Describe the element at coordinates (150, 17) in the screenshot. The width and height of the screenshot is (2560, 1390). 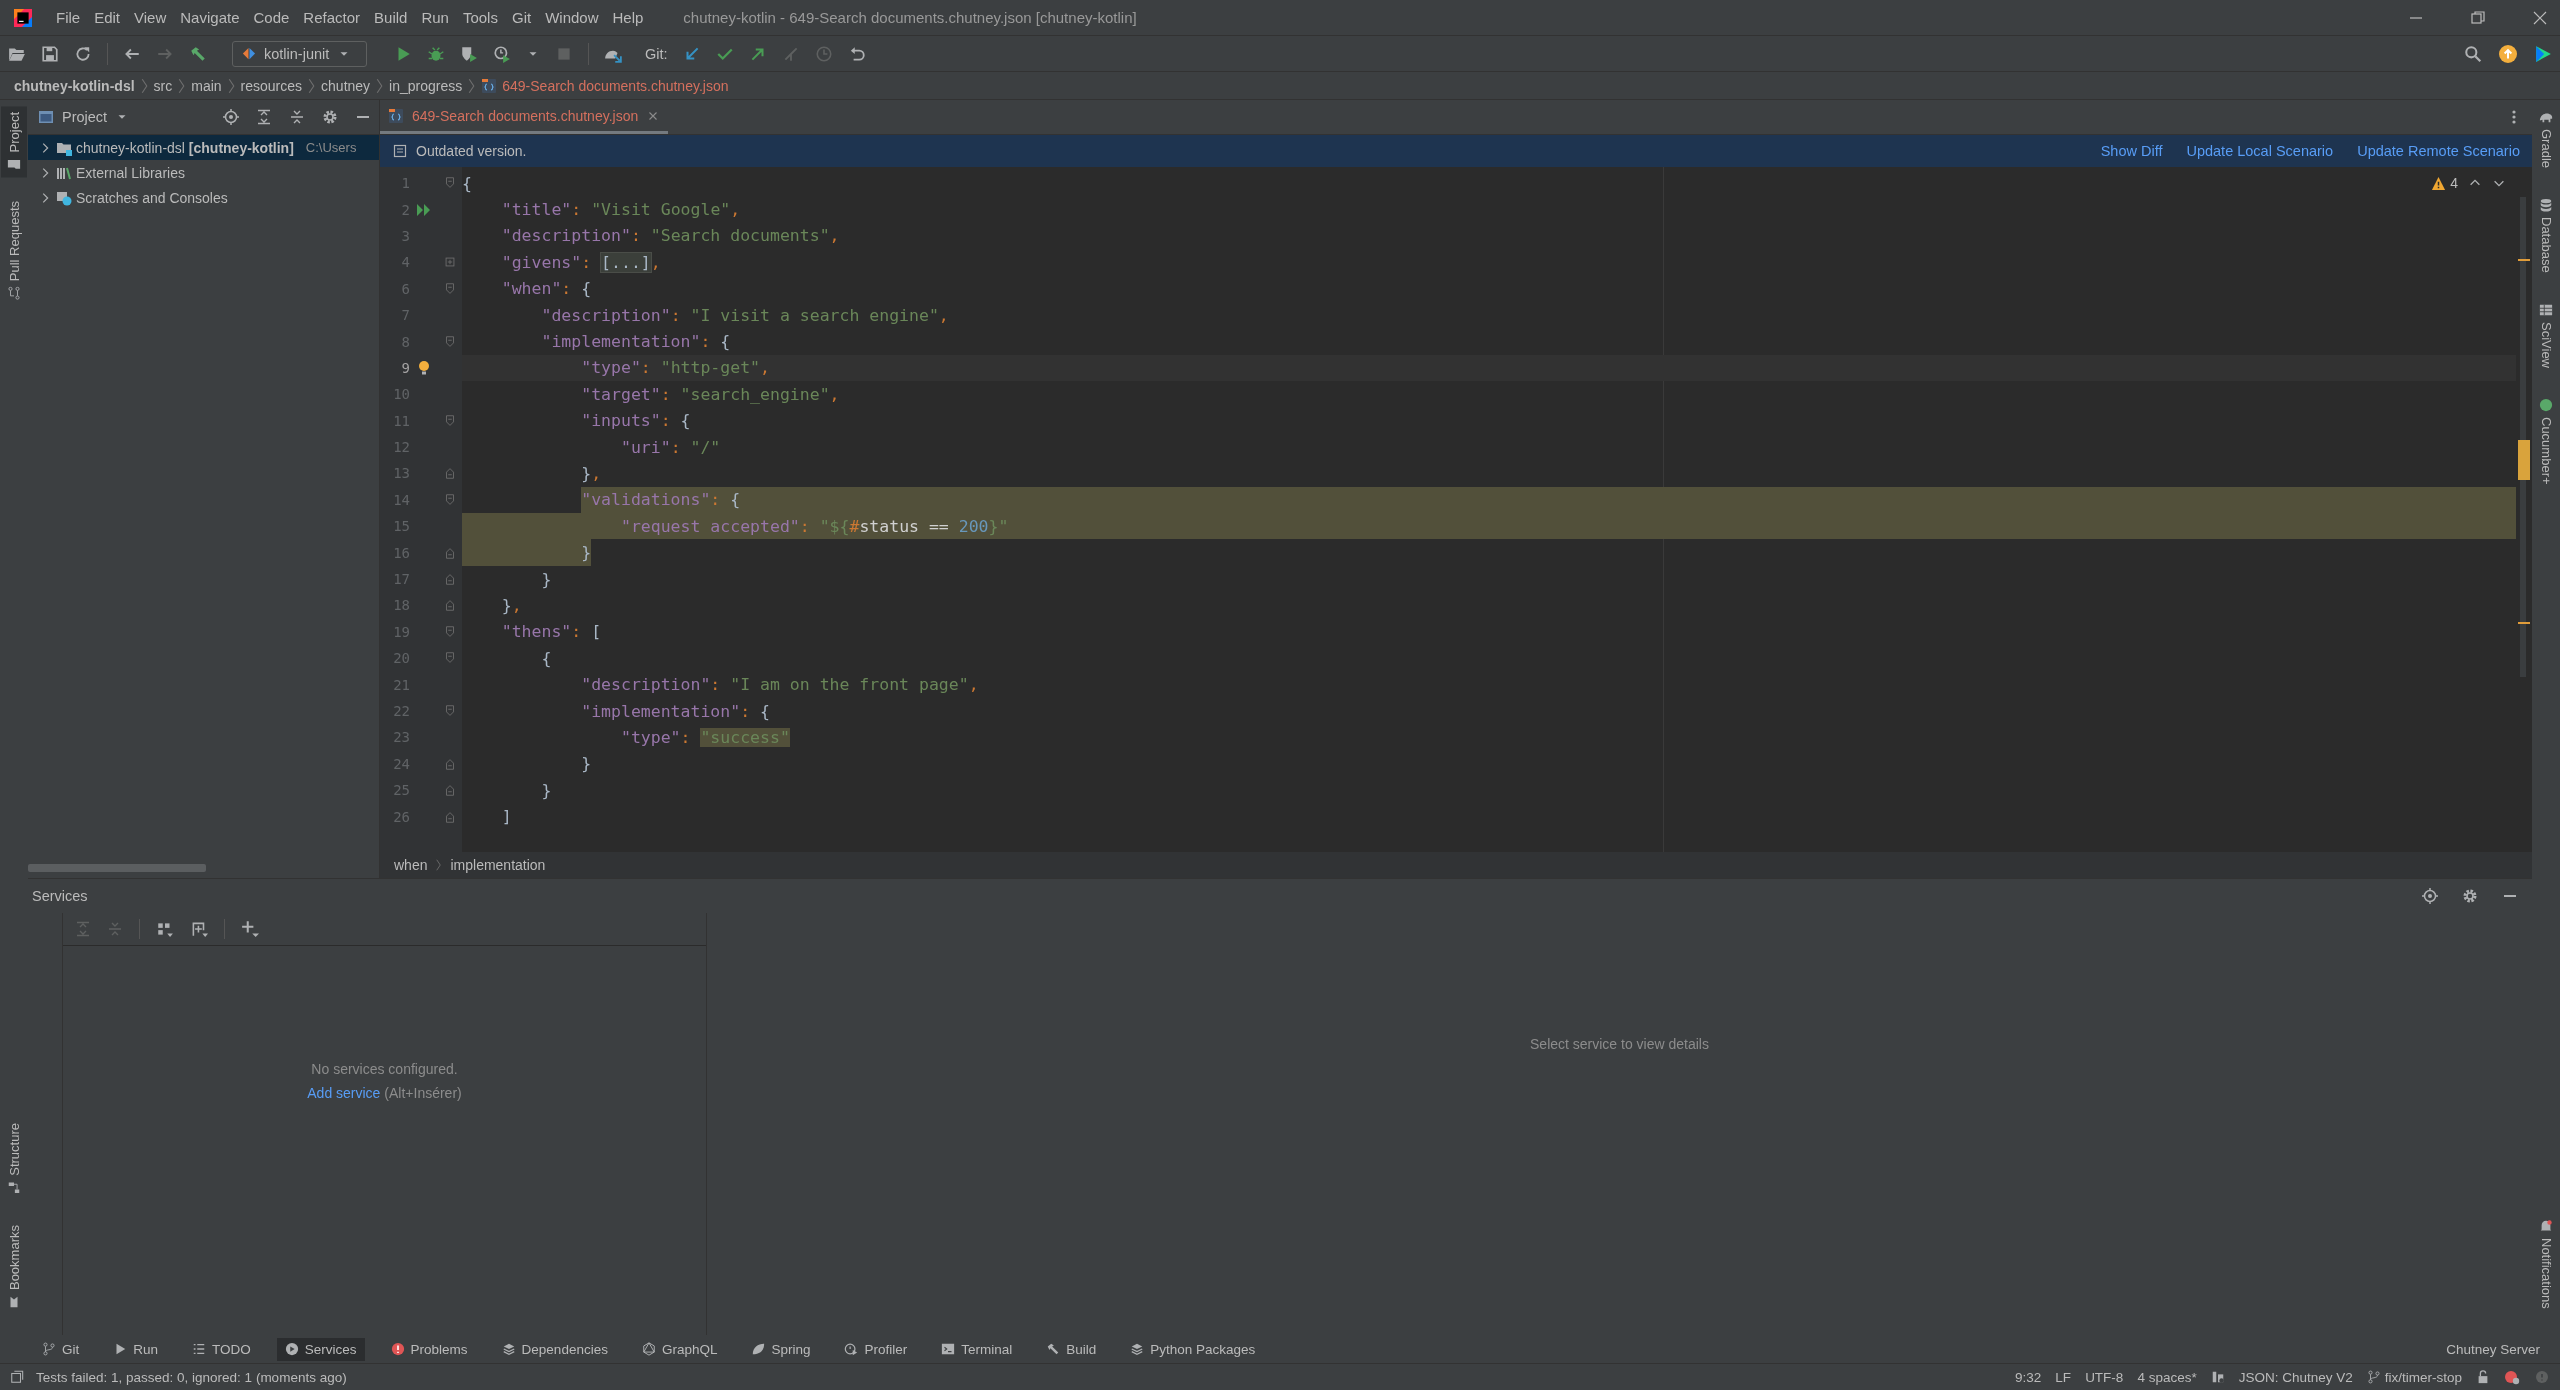
I see `menu-item: View` at that location.